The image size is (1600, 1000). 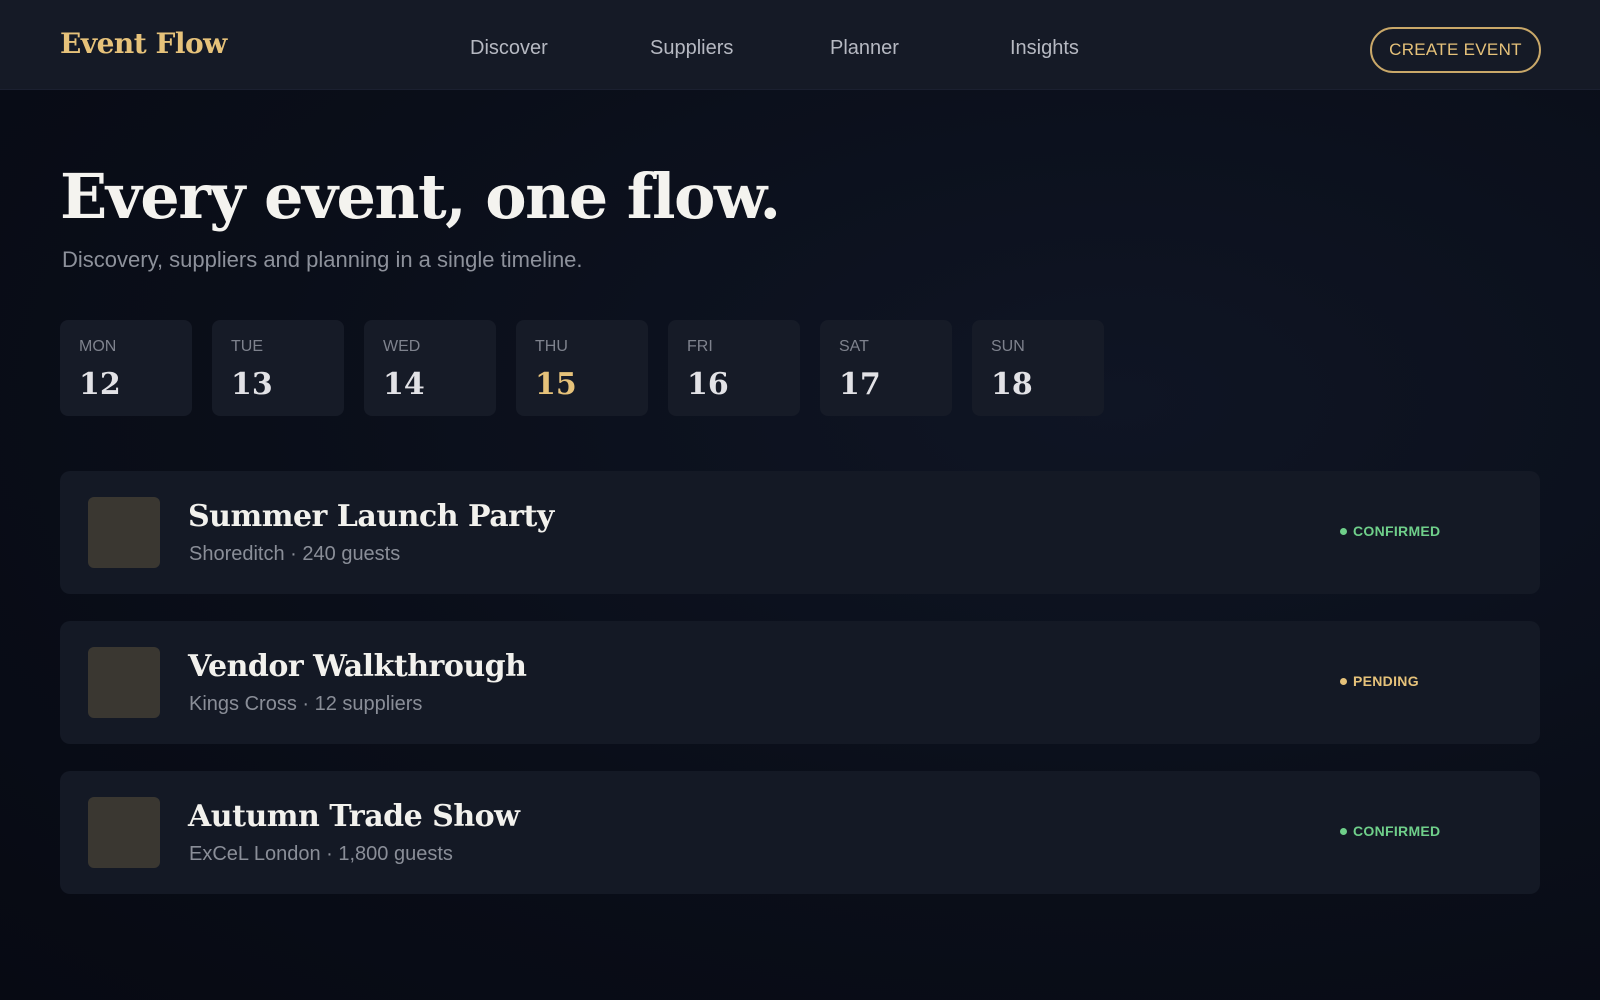 What do you see at coordinates (1455, 50) in the screenshot?
I see `create-event-button: CREATE EVENT` at bounding box center [1455, 50].